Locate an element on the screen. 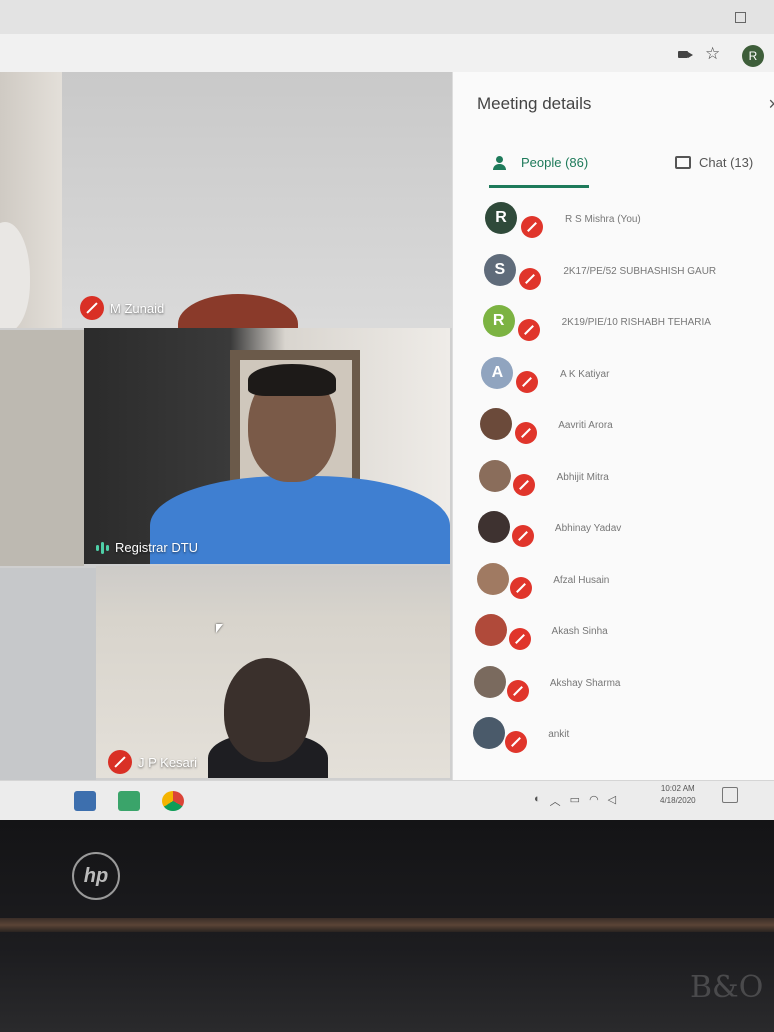 This screenshot has width=774, height=1032. panel-title: Meeting details is located at coordinates (534, 103).